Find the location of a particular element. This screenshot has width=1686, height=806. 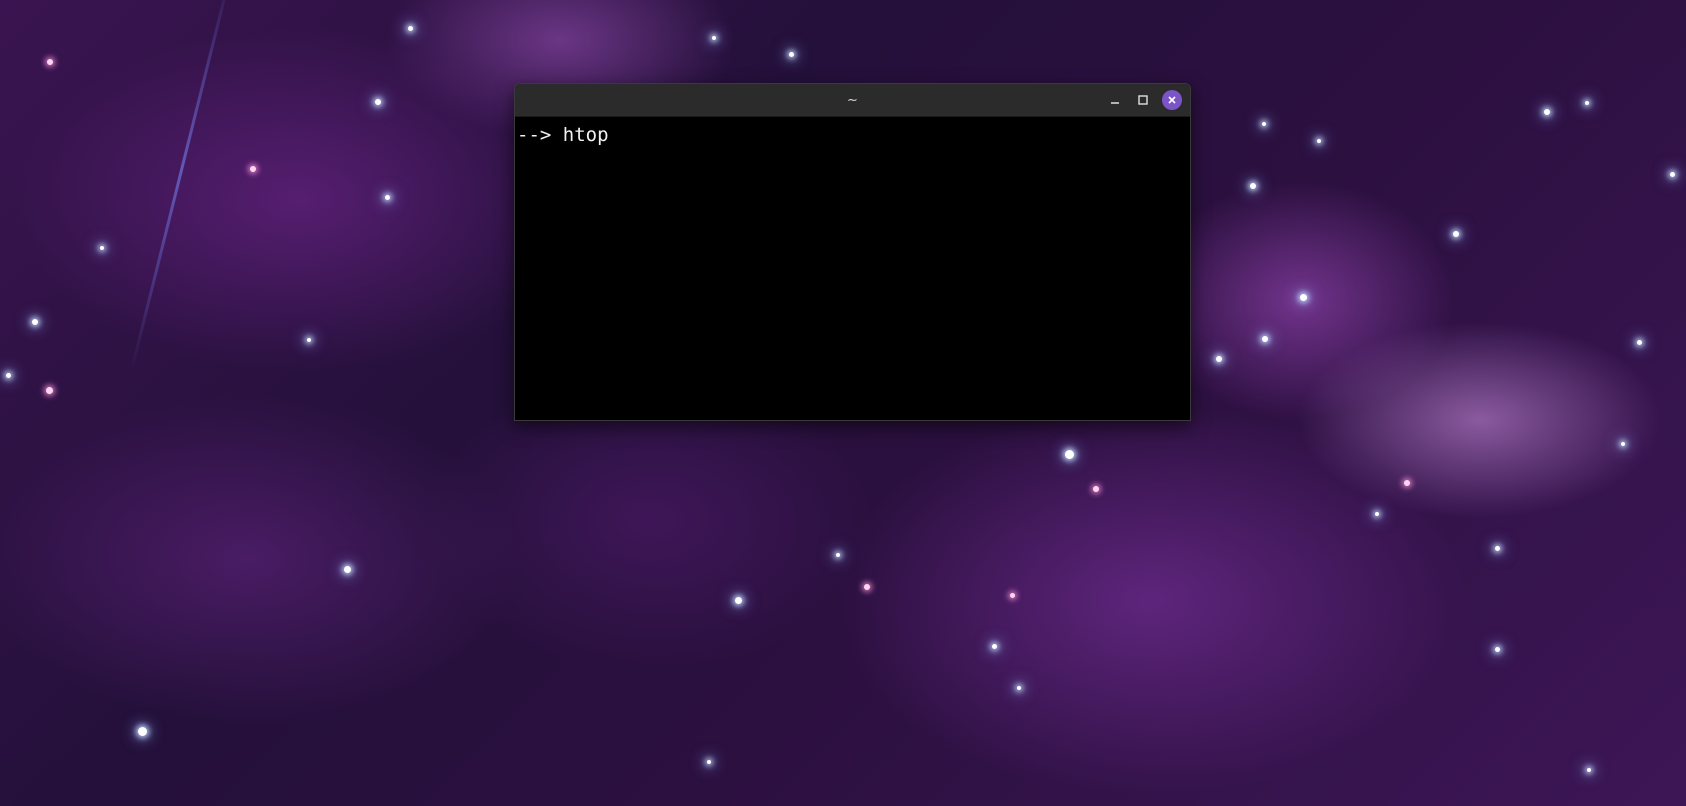

close-button is located at coordinates (1172, 100).